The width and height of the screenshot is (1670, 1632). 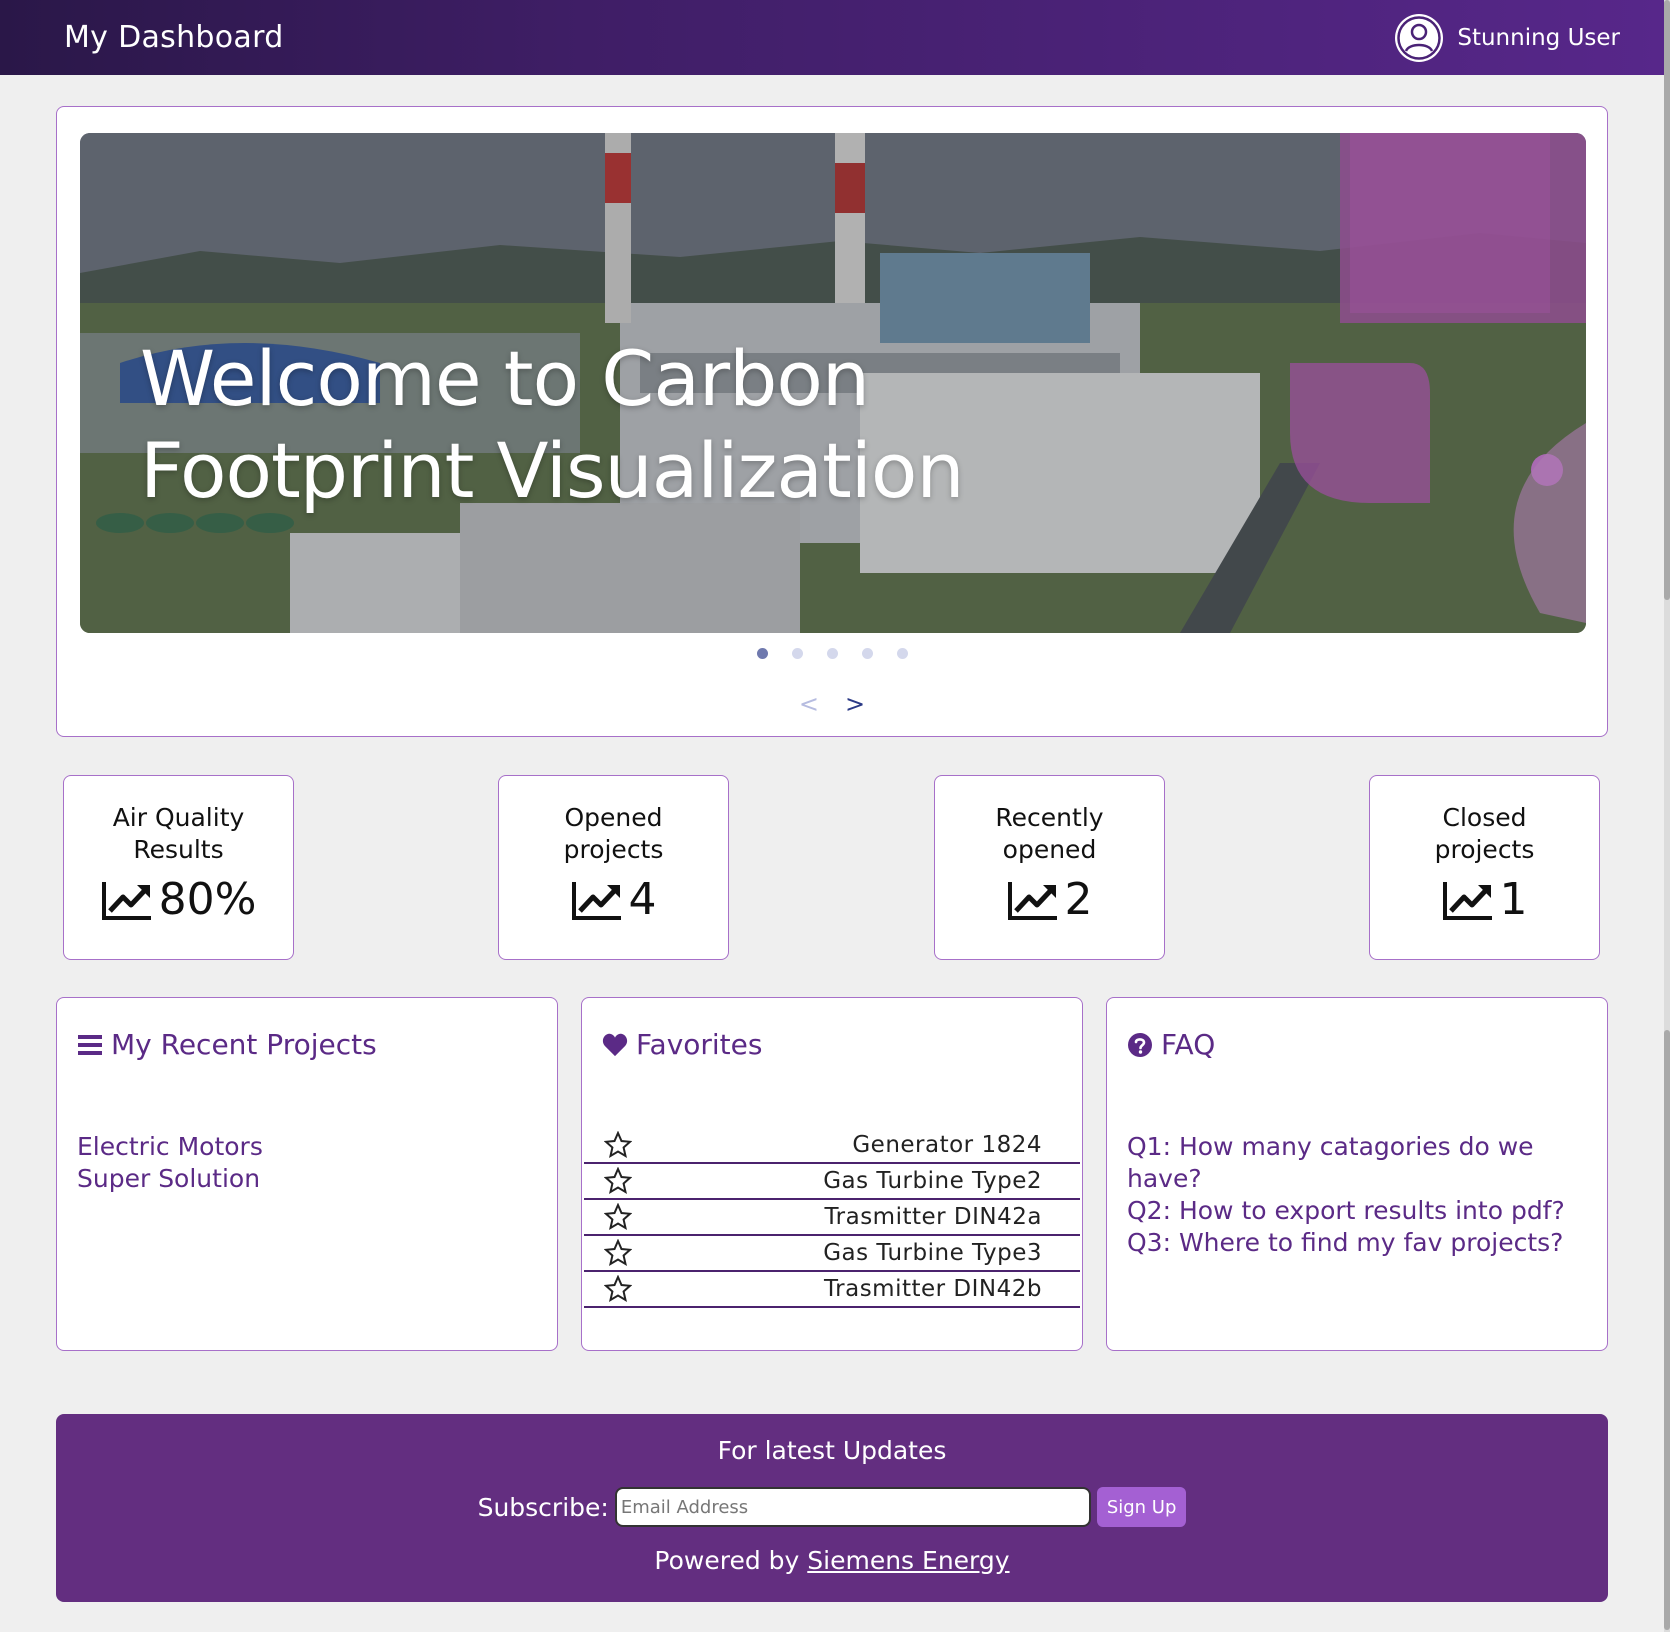 I want to click on stat-card-air-quality: Air Quality Results 80%, so click(x=178, y=867).